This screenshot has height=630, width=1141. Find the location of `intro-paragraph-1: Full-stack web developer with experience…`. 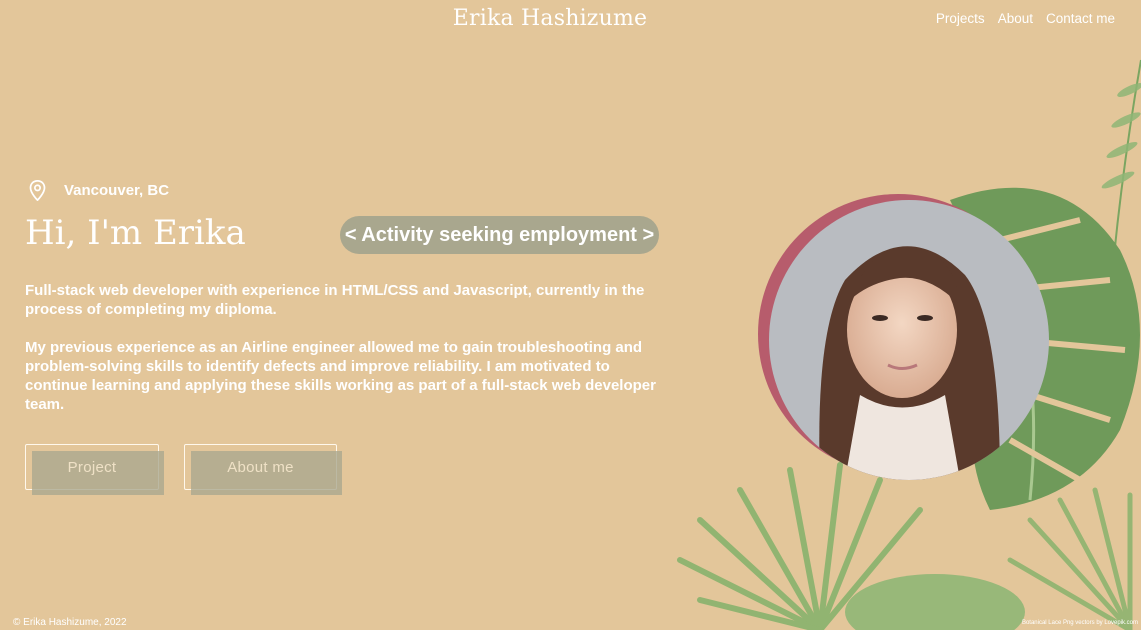

intro-paragraph-1: Full-stack web developer with experience… is located at coordinates (335, 300).